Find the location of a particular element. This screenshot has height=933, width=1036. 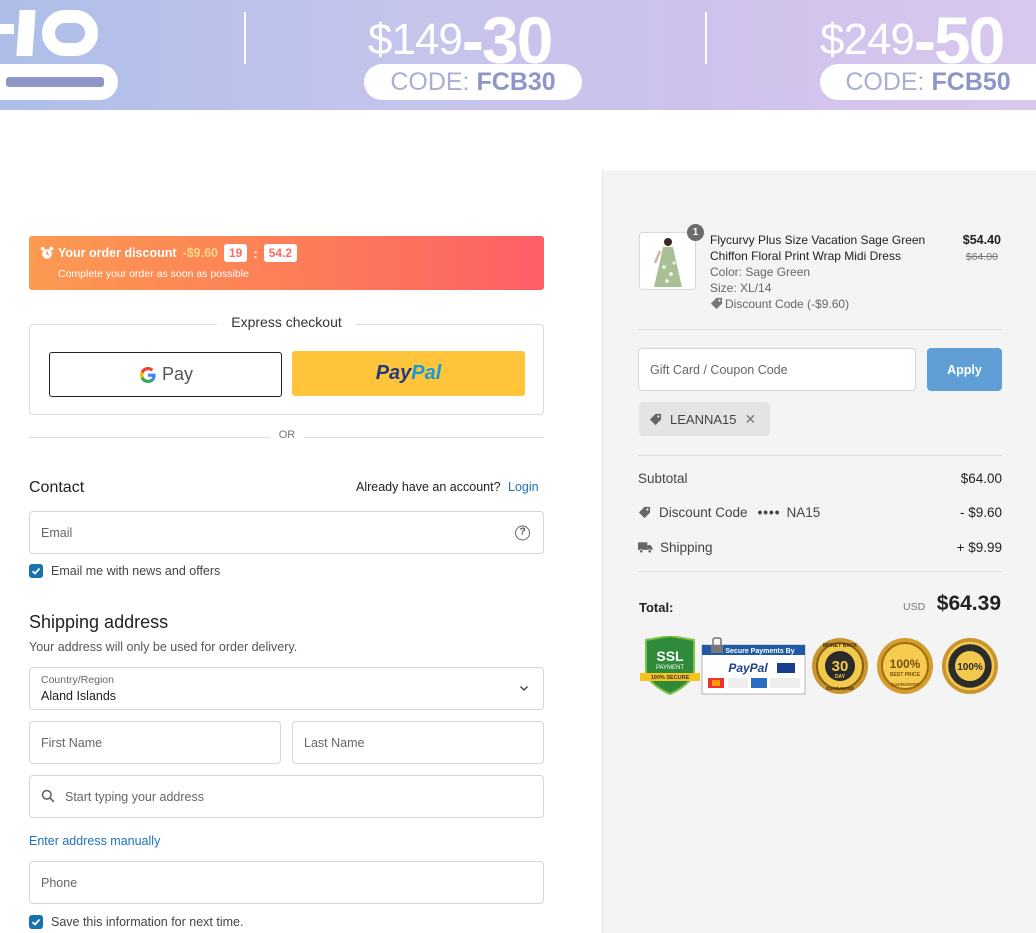

svg-text: 100% SECURE is located at coordinates (670, 678).